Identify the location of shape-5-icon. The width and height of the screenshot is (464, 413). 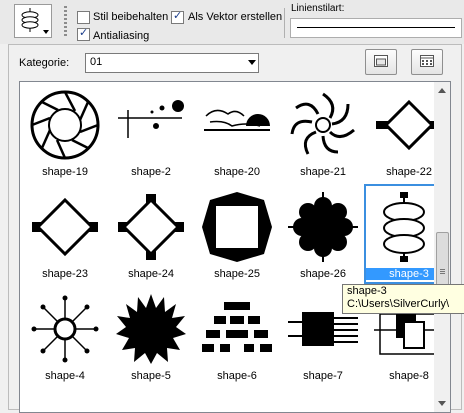
(151, 329).